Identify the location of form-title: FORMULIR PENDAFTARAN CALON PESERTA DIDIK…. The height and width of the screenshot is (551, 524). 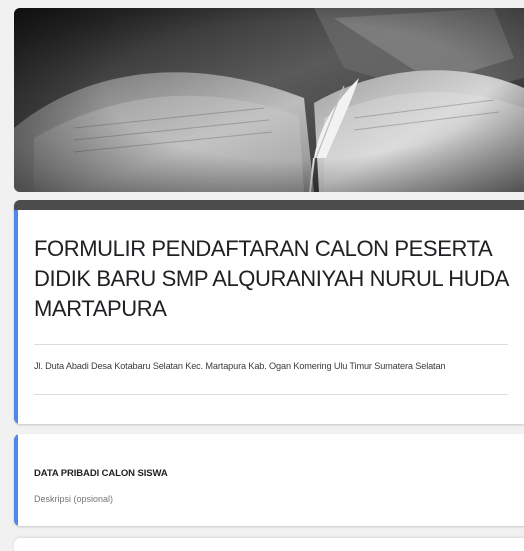
(274, 279).